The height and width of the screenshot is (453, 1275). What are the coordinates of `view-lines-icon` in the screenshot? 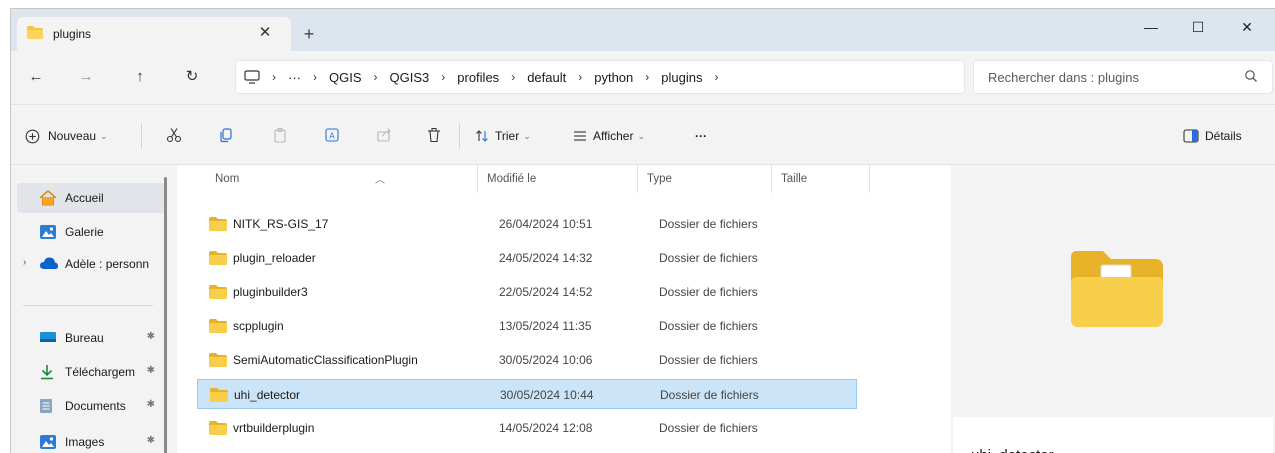 It's located at (580, 136).